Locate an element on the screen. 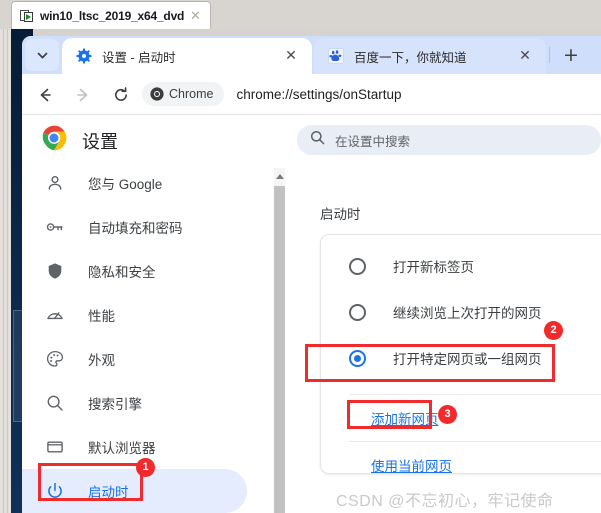 This screenshot has height=513, width=601. vmware-left-rail is located at coordinates (5, 271).